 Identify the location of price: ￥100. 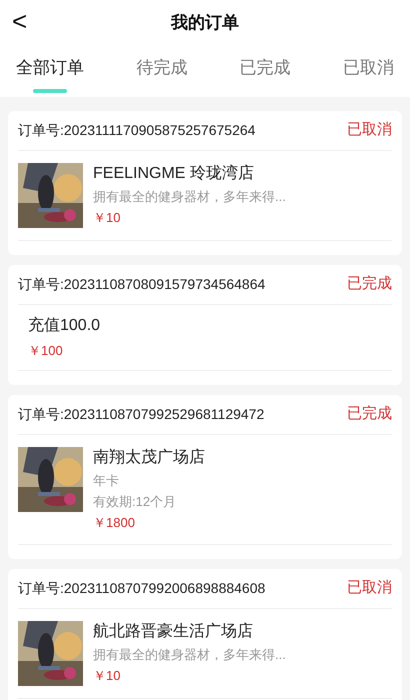
(46, 351).